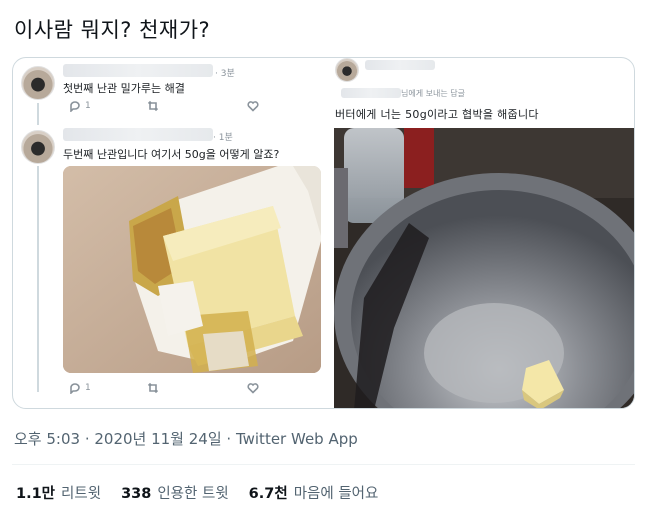 The height and width of the screenshot is (513, 648). What do you see at coordinates (268, 494) in the screenshot?
I see `likes-count: 6.7천` at bounding box center [268, 494].